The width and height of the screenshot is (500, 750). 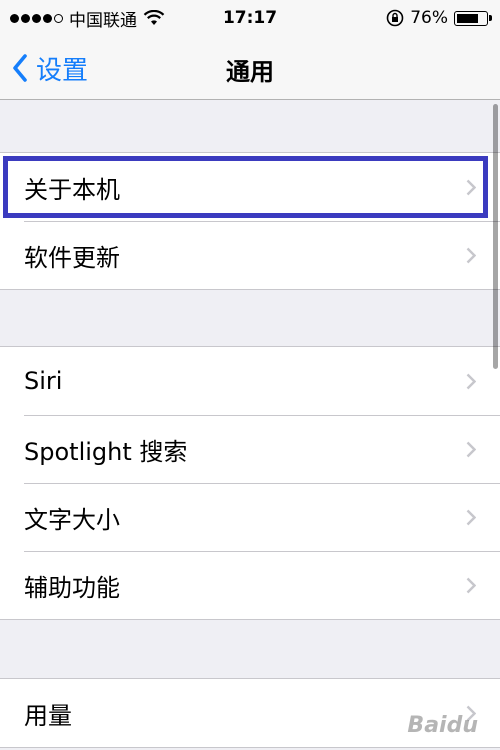 I want to click on row-label: 辅助功能, so click(x=72, y=587).